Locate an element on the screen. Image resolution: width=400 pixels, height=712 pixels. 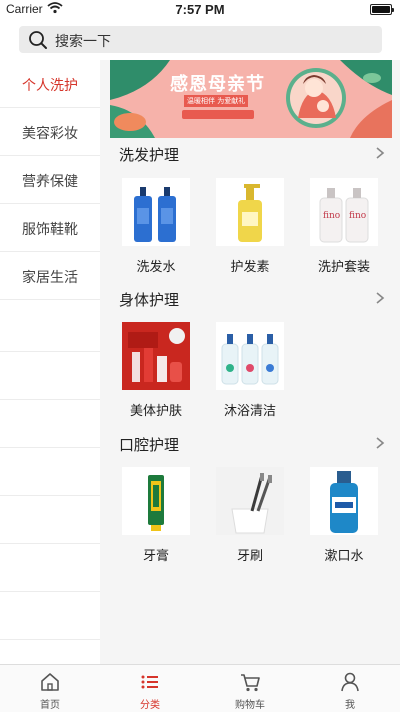
product-thumb-toothbrush is located at coordinates (250, 501).